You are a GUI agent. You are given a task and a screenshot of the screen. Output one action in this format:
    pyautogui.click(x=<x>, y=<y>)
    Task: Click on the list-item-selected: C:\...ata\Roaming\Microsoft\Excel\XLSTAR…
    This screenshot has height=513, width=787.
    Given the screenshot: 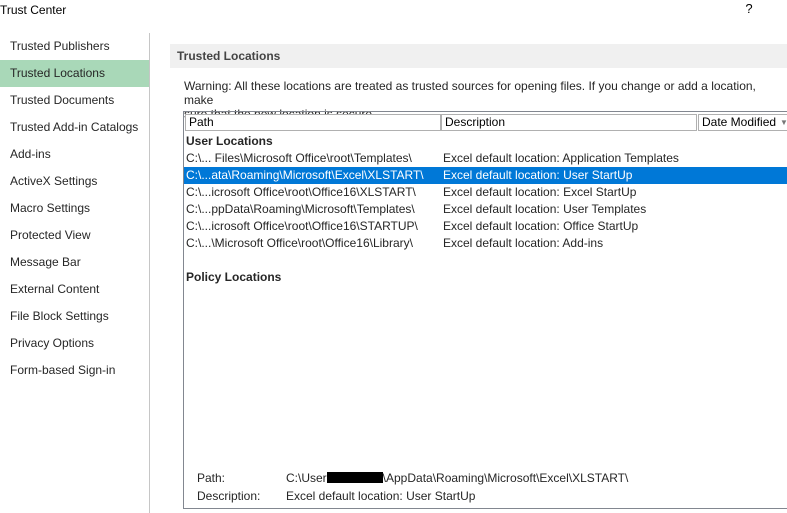 What is the action you would take?
    pyautogui.click(x=485, y=175)
    